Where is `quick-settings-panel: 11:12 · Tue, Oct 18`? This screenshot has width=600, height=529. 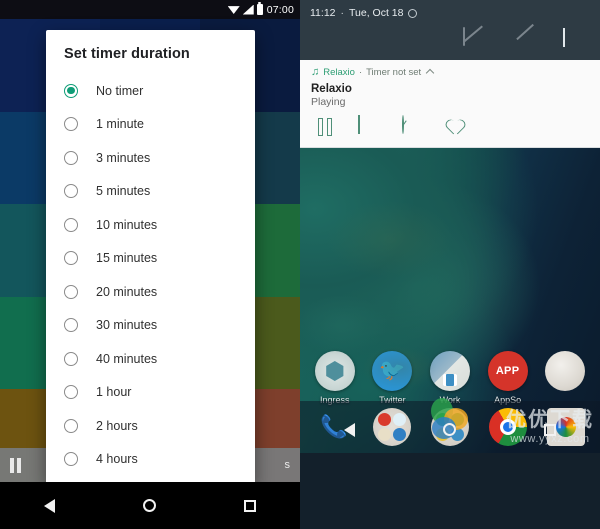 quick-settings-panel: 11:12 · Tue, Oct 18 is located at coordinates (450, 30).